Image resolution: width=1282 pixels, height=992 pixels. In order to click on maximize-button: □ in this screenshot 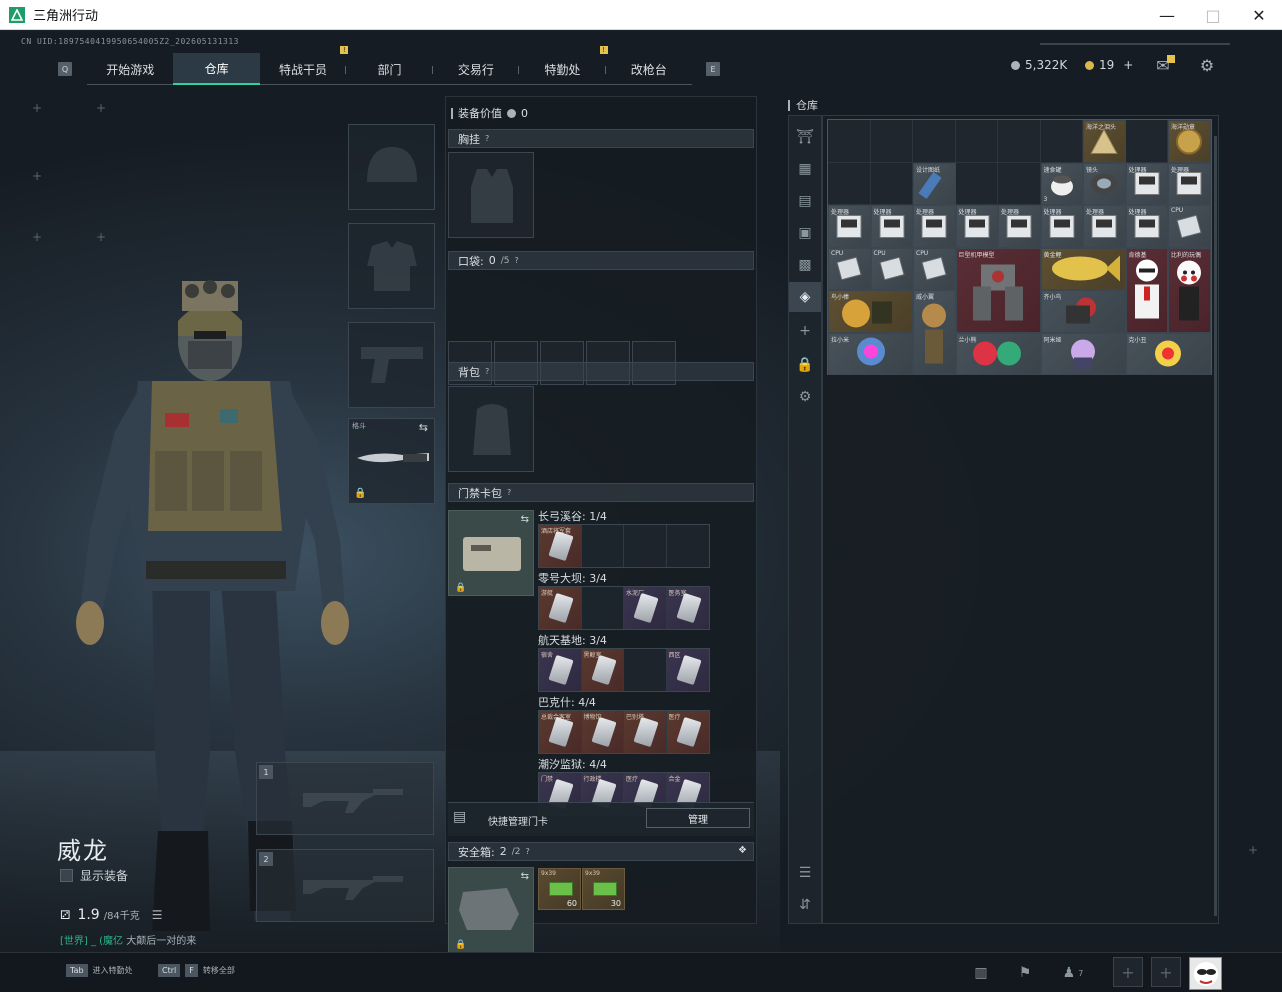, I will do `click(1213, 15)`.